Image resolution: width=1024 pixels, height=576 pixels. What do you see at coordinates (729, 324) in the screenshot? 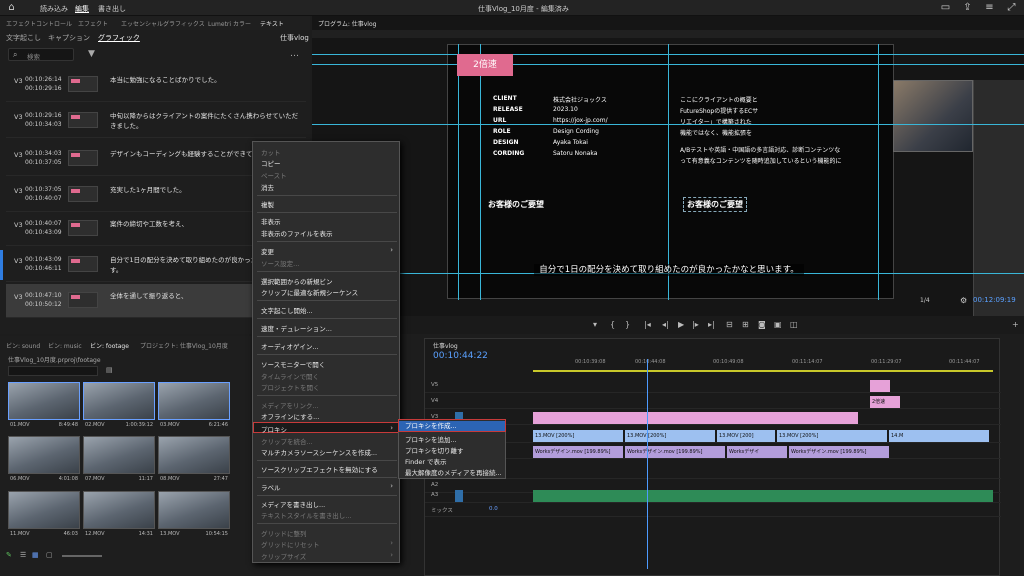
I see `lift-icon: ⊟` at bounding box center [729, 324].